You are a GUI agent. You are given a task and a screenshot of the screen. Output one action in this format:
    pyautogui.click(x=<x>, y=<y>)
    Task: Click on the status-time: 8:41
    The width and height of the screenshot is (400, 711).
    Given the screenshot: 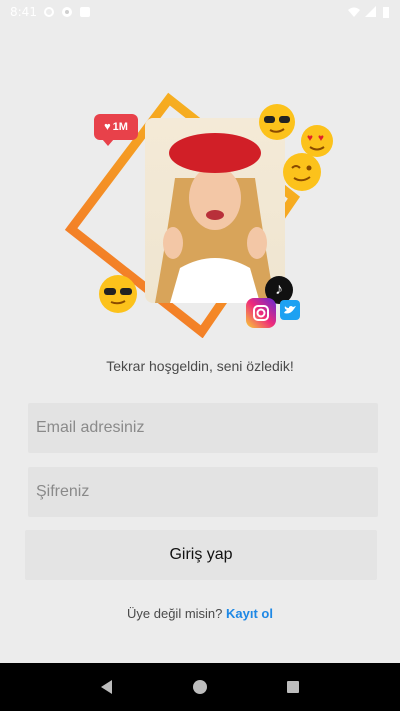 What is the action you would take?
    pyautogui.click(x=23, y=12)
    